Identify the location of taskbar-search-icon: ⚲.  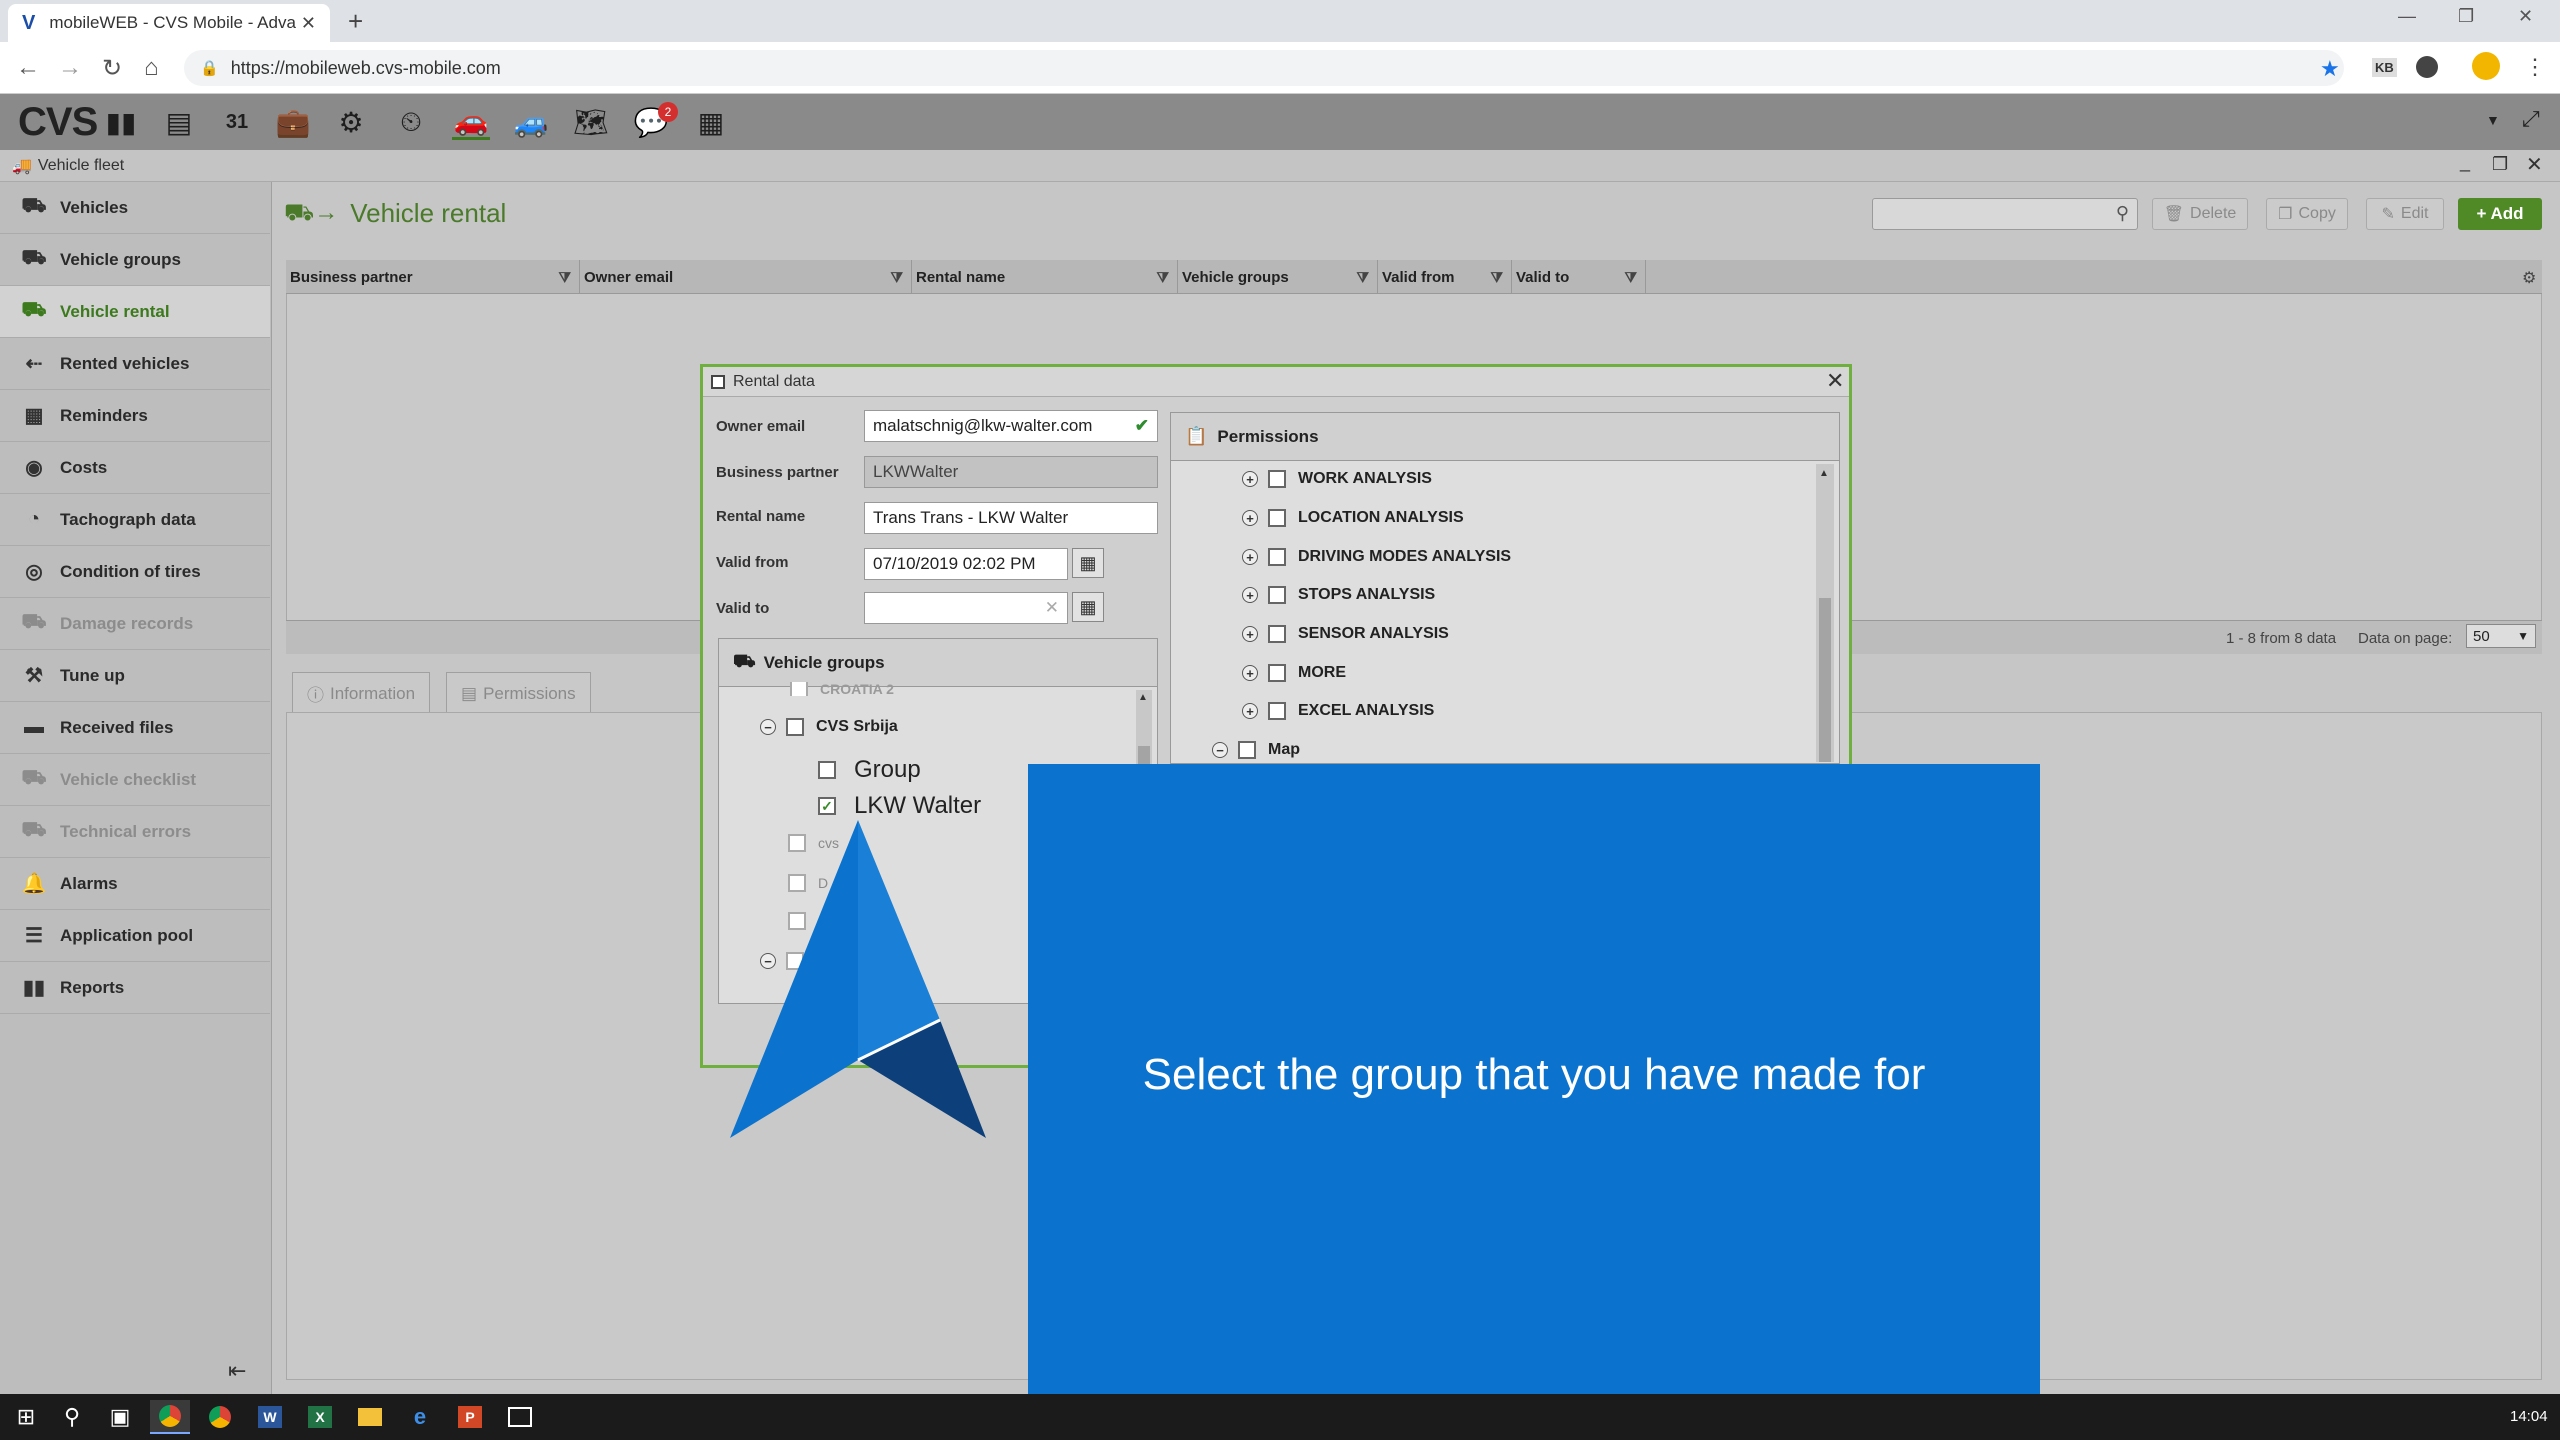
(72, 1417).